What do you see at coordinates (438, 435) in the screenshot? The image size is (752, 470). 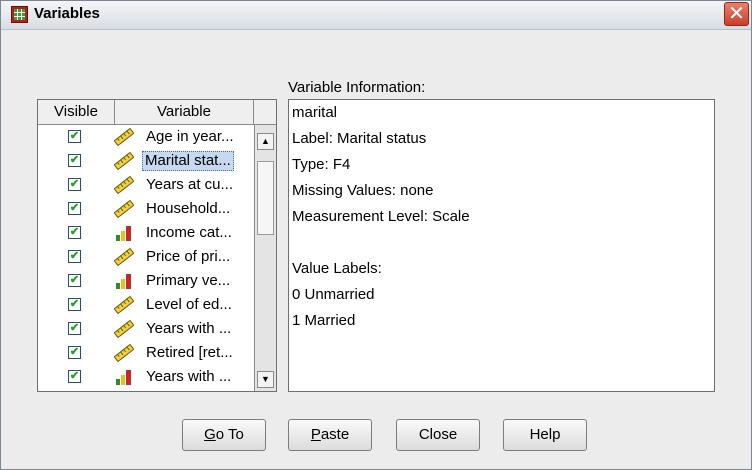 I see `close-button: Close` at bounding box center [438, 435].